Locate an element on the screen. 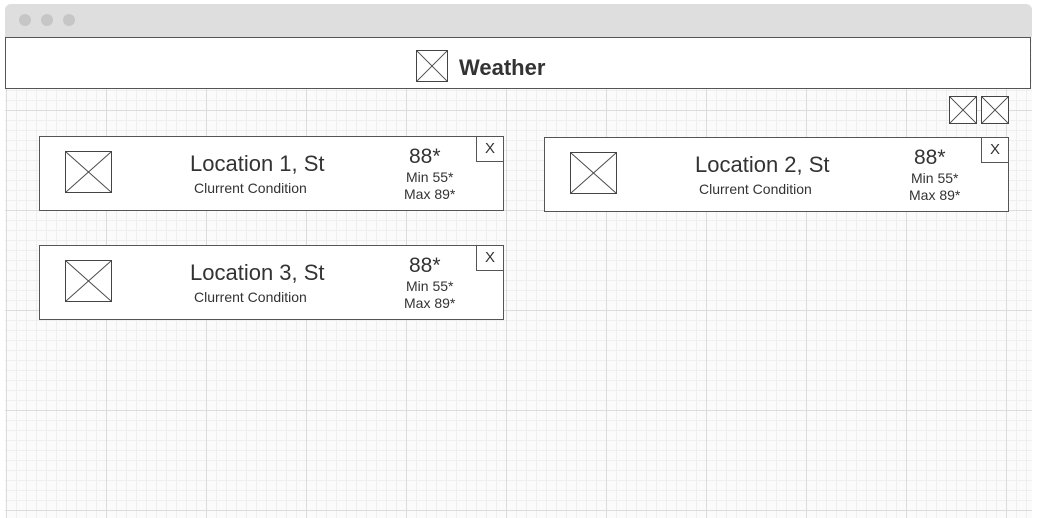 The height and width of the screenshot is (518, 1038). location-name: Location 1, St is located at coordinates (257, 163).